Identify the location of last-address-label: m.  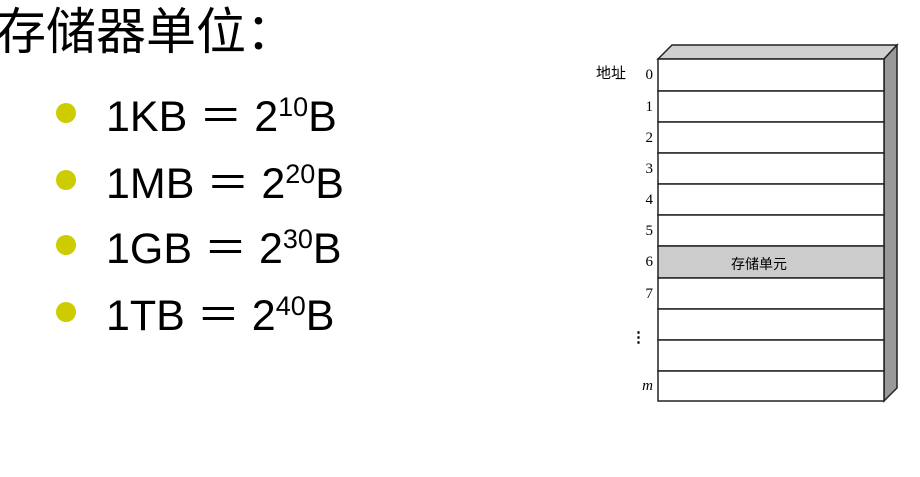
(647, 386).